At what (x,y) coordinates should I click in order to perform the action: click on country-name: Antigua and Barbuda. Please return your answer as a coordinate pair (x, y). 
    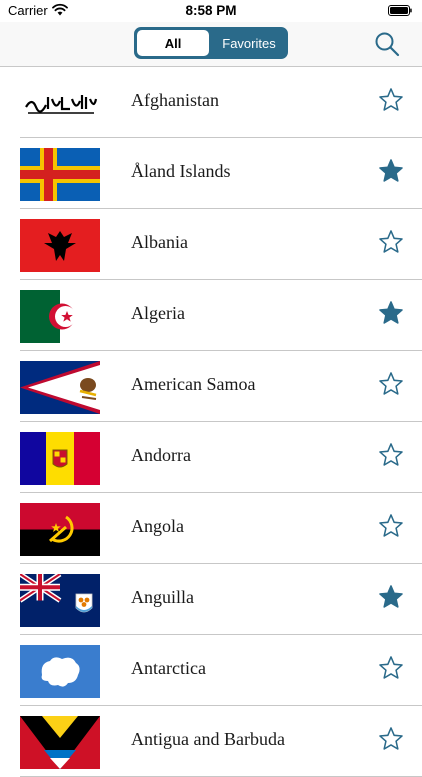
    Looking at the image, I should click on (208, 739).